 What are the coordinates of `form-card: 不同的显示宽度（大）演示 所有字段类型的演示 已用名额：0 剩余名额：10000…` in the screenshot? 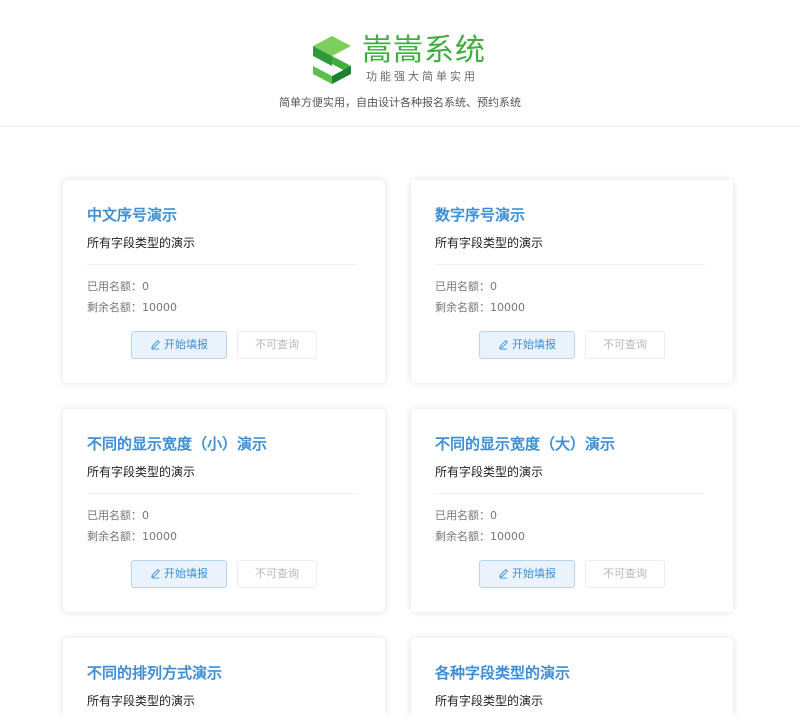 It's located at (572, 510).